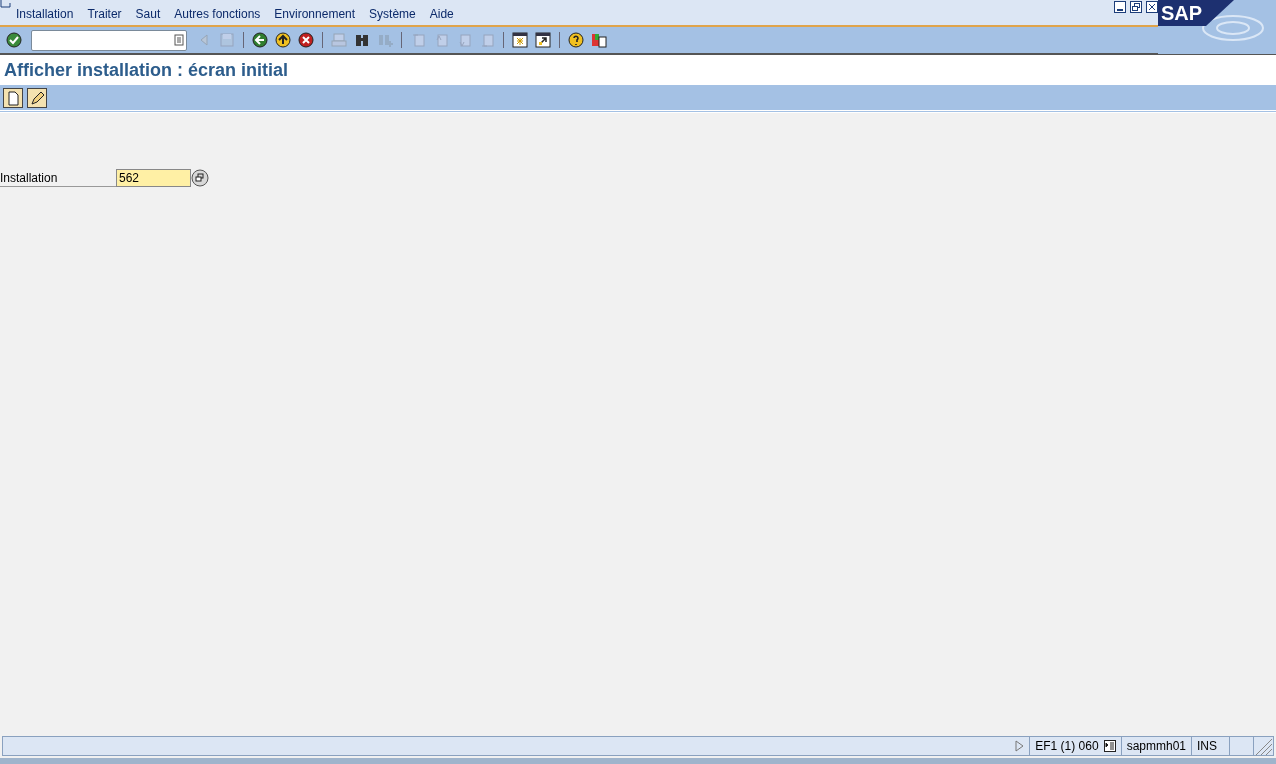  Describe the element at coordinates (37, 97) in the screenshot. I see `pencil-icon` at that location.